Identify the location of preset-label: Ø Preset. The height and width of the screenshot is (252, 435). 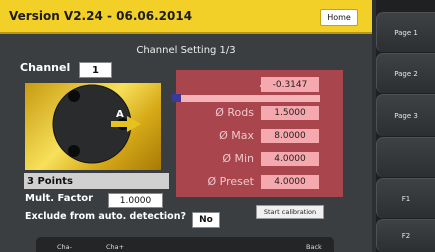
(230, 181).